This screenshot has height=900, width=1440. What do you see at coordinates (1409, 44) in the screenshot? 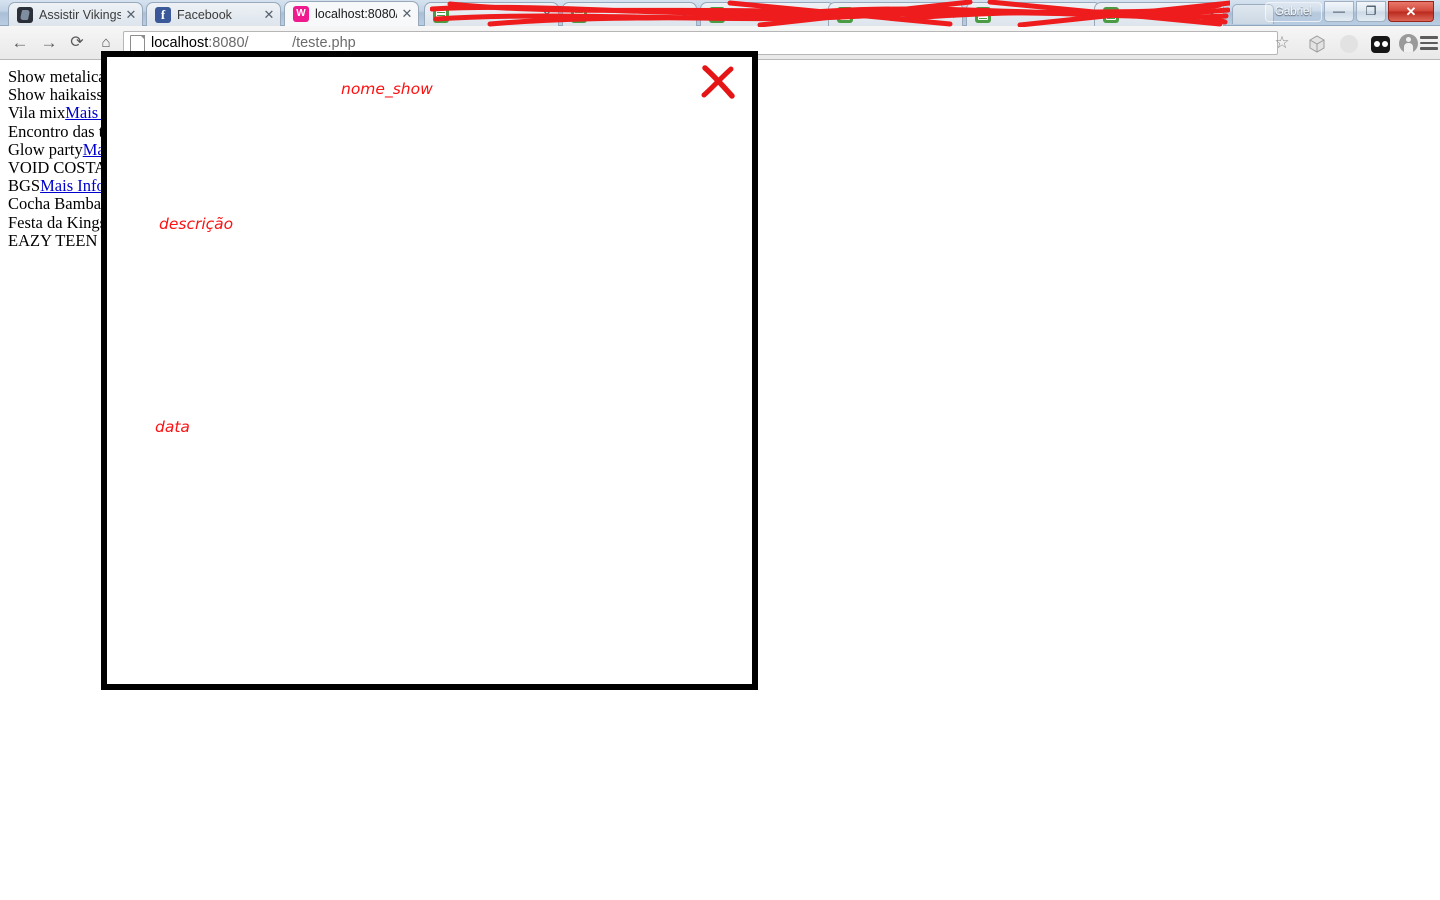
I see `person-extension-icon` at bounding box center [1409, 44].